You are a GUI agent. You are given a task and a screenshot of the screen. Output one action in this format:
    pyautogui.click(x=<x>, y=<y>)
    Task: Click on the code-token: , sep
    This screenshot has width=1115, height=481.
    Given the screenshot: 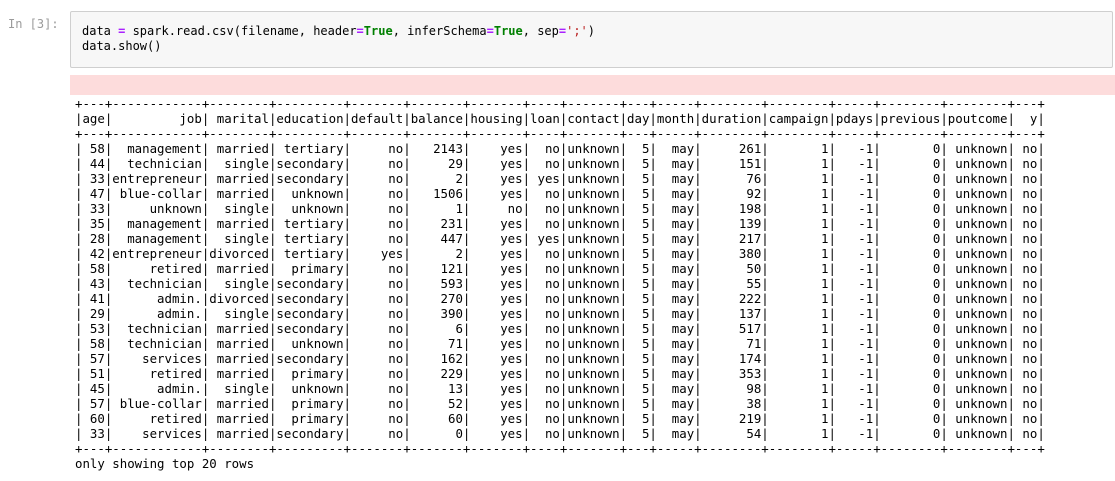 What is the action you would take?
    pyautogui.click(x=540, y=31)
    